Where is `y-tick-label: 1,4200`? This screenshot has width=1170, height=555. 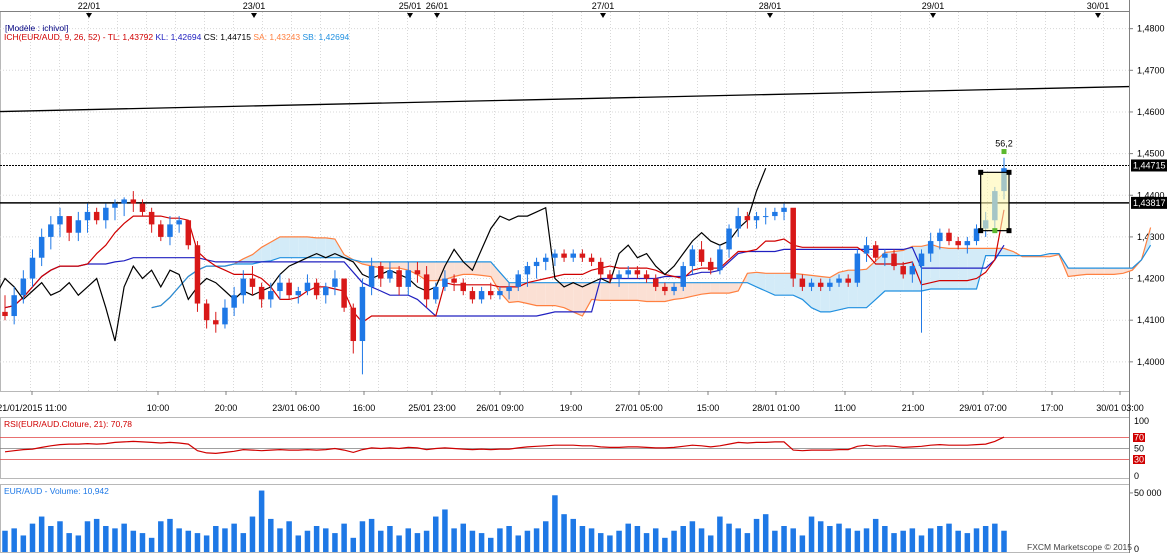 y-tick-label: 1,4200 is located at coordinates (1151, 279).